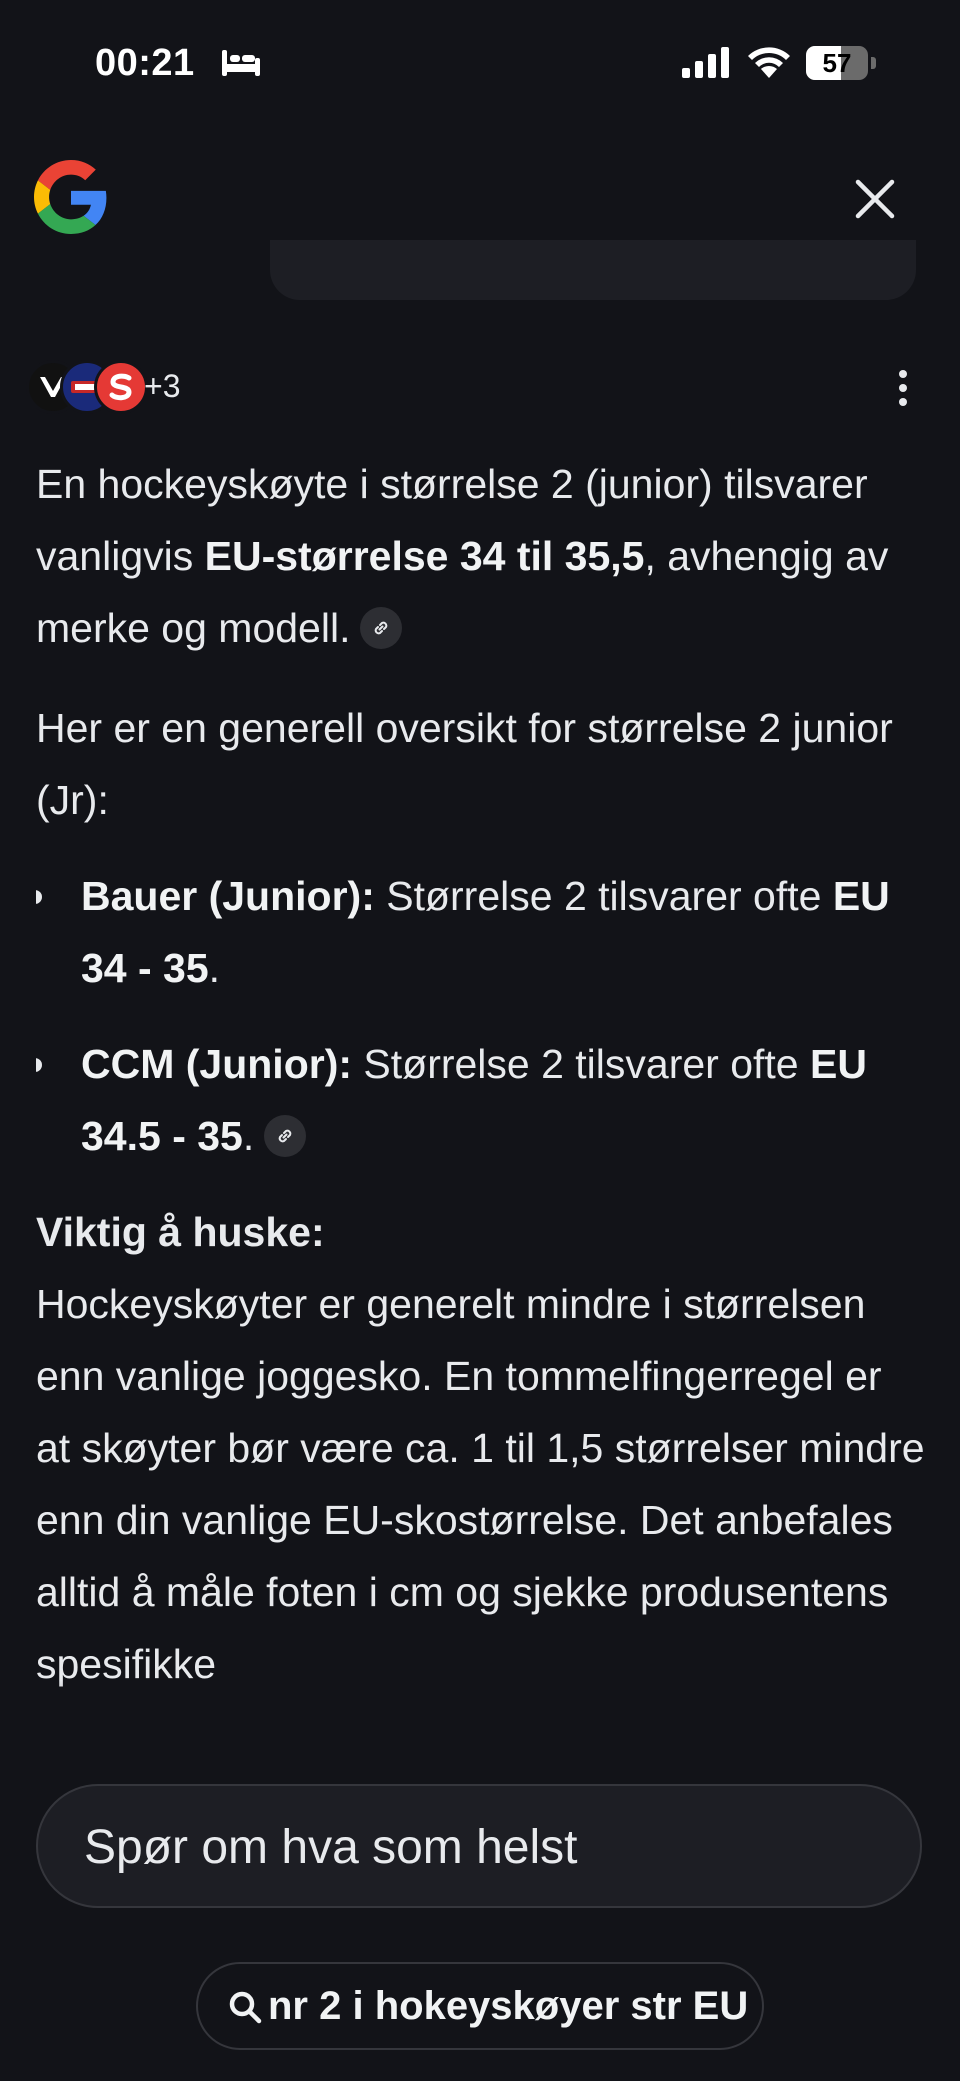 The width and height of the screenshot is (960, 2081). I want to click on search-icon, so click(245, 2007).